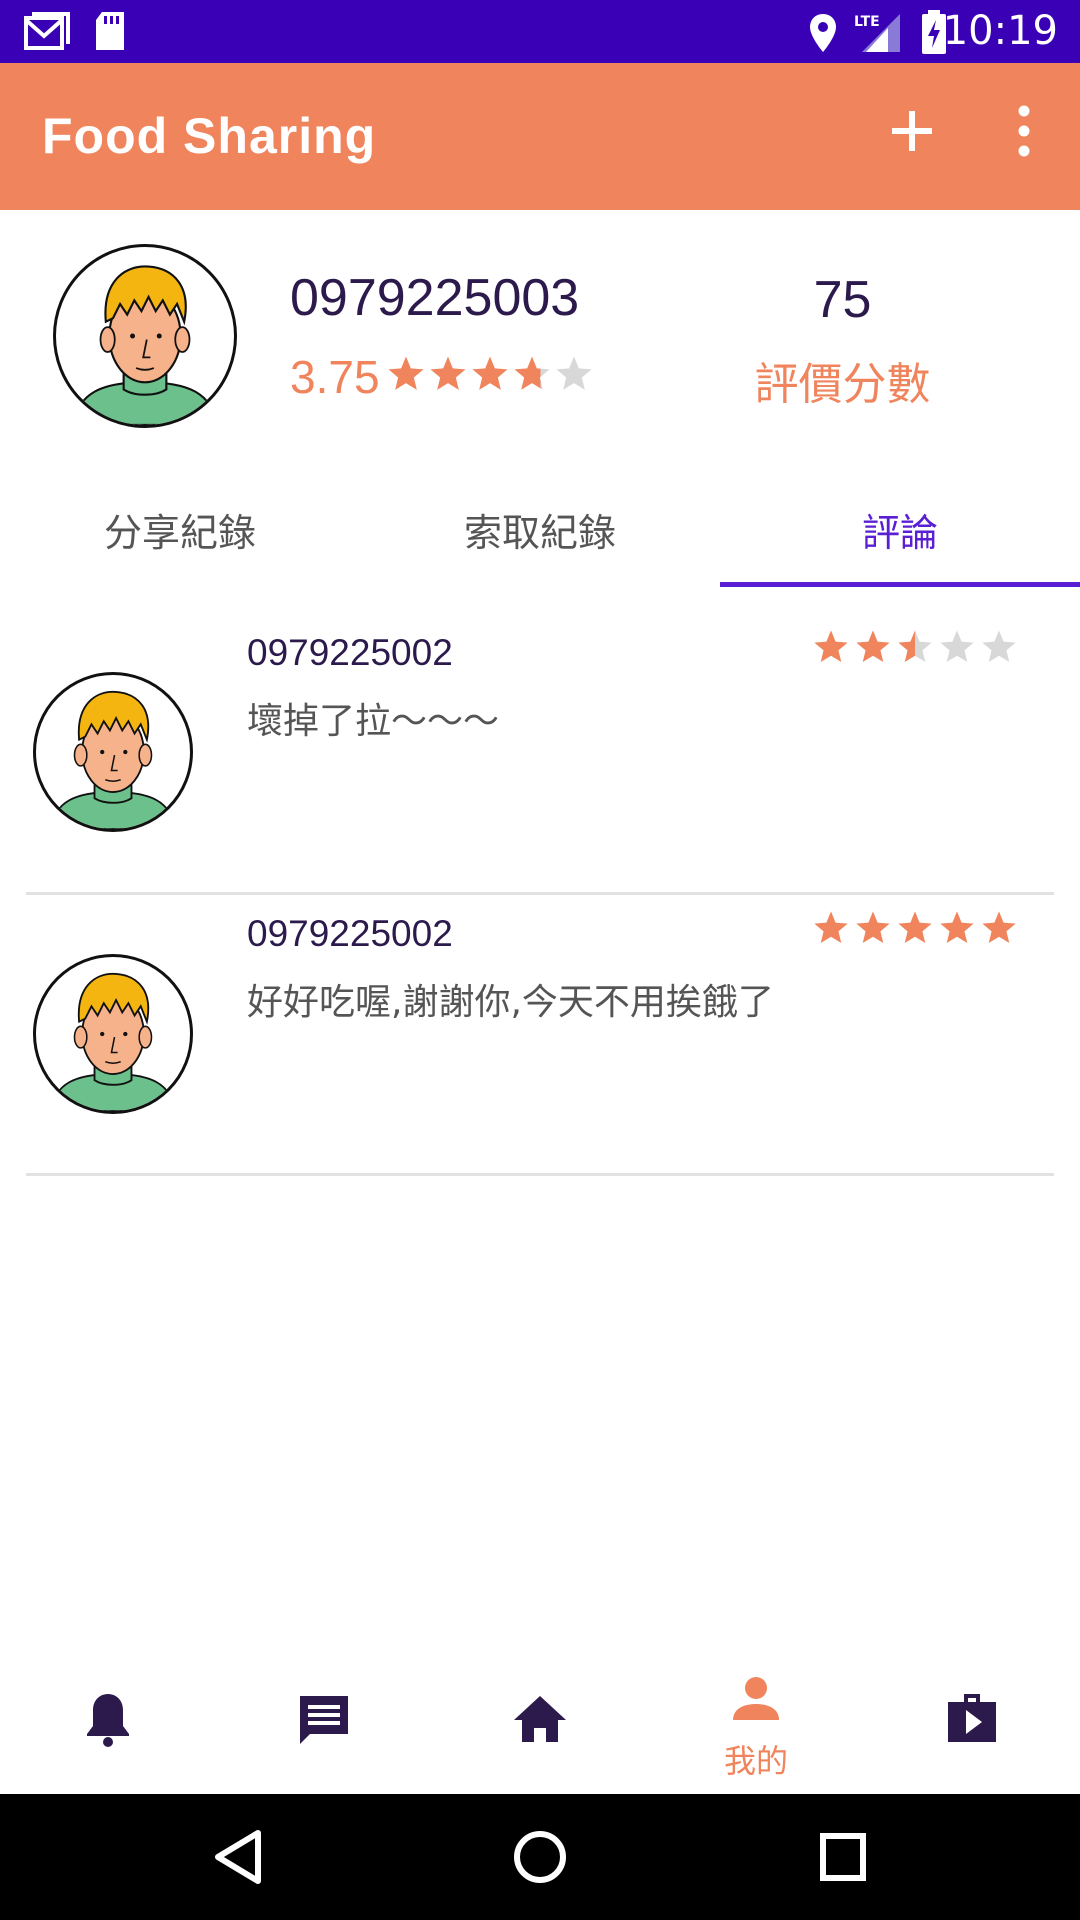  Describe the element at coordinates (540, 741) in the screenshot. I see `list-item: 0979225002 壞掉了拉～～～` at that location.